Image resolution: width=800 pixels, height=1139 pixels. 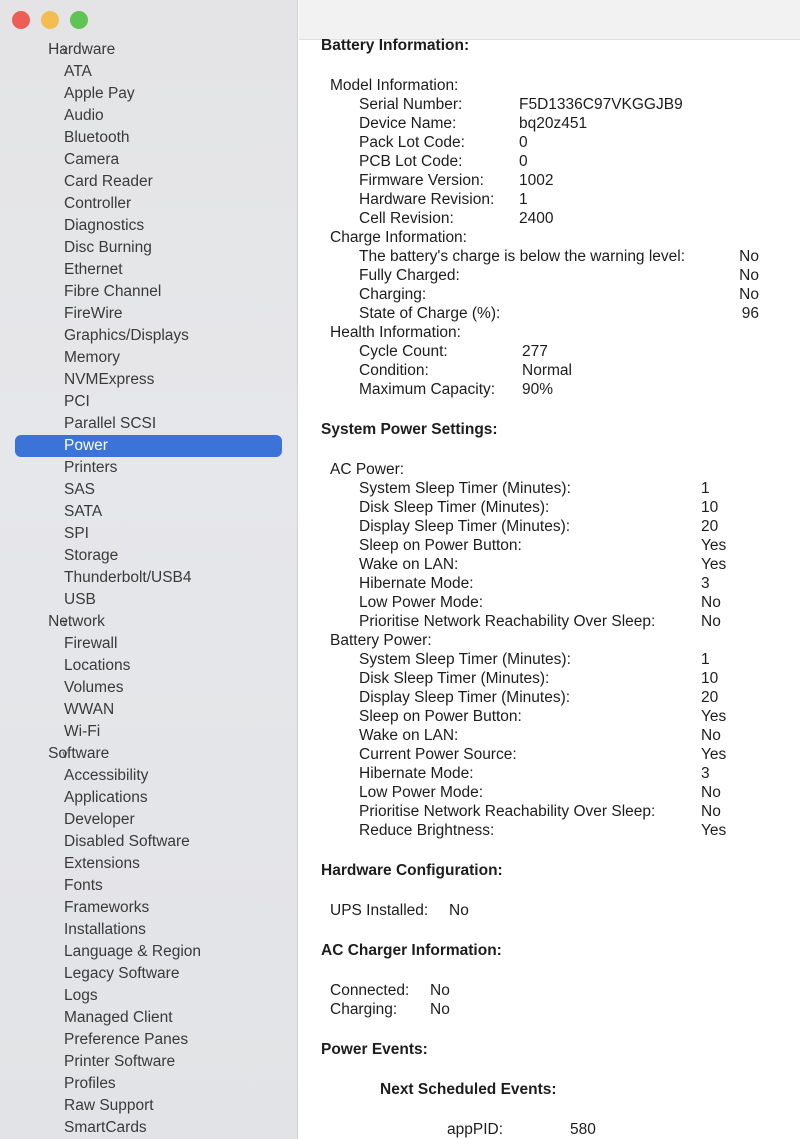 I want to click on sidebar-group-hardware: ∨Hardware, so click(x=148, y=50).